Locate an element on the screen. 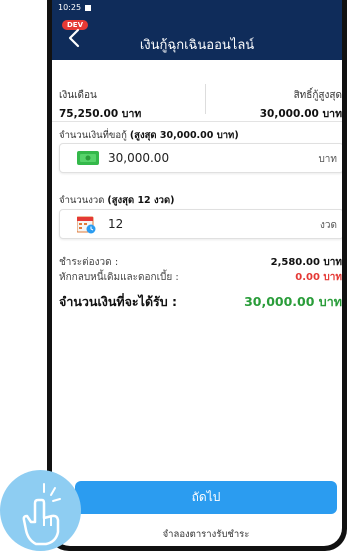 The height and width of the screenshot is (555, 352). loan-amount-value: 30,000.00 is located at coordinates (139, 158).